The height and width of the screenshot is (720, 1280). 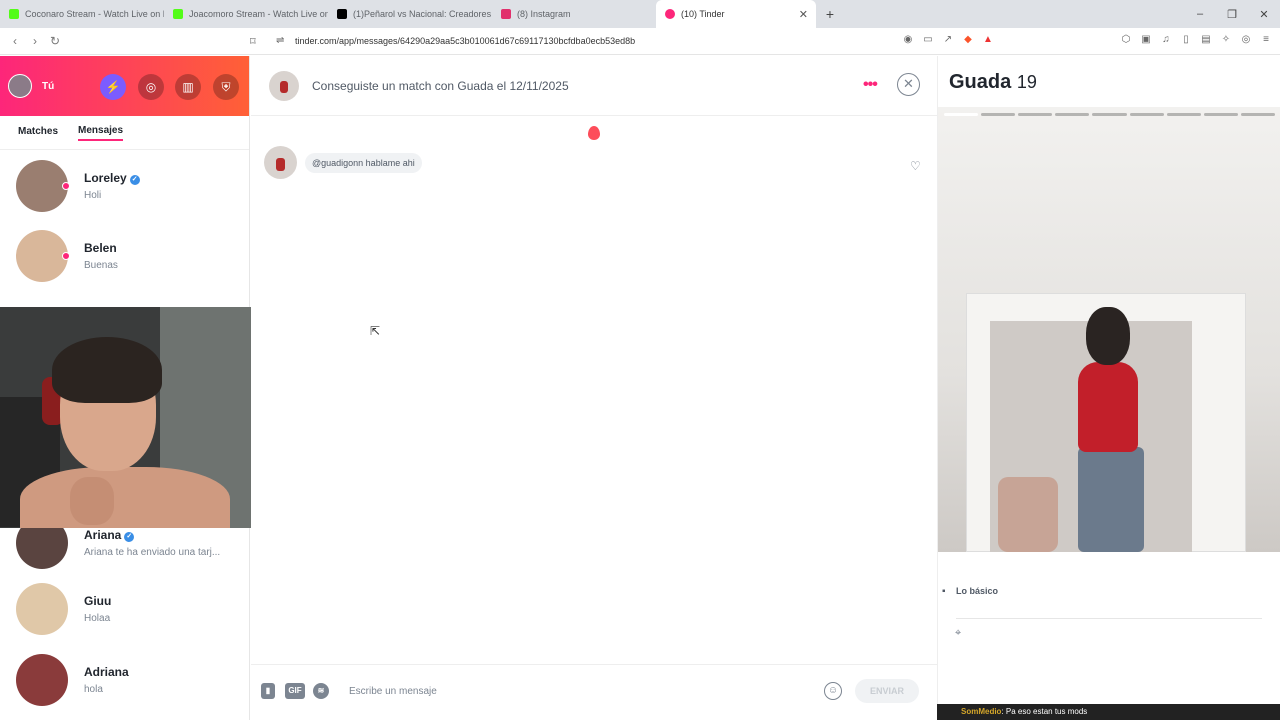 What do you see at coordinates (125, 186) in the screenshot?
I see `list-item: Loreley ✓ Holi` at bounding box center [125, 186].